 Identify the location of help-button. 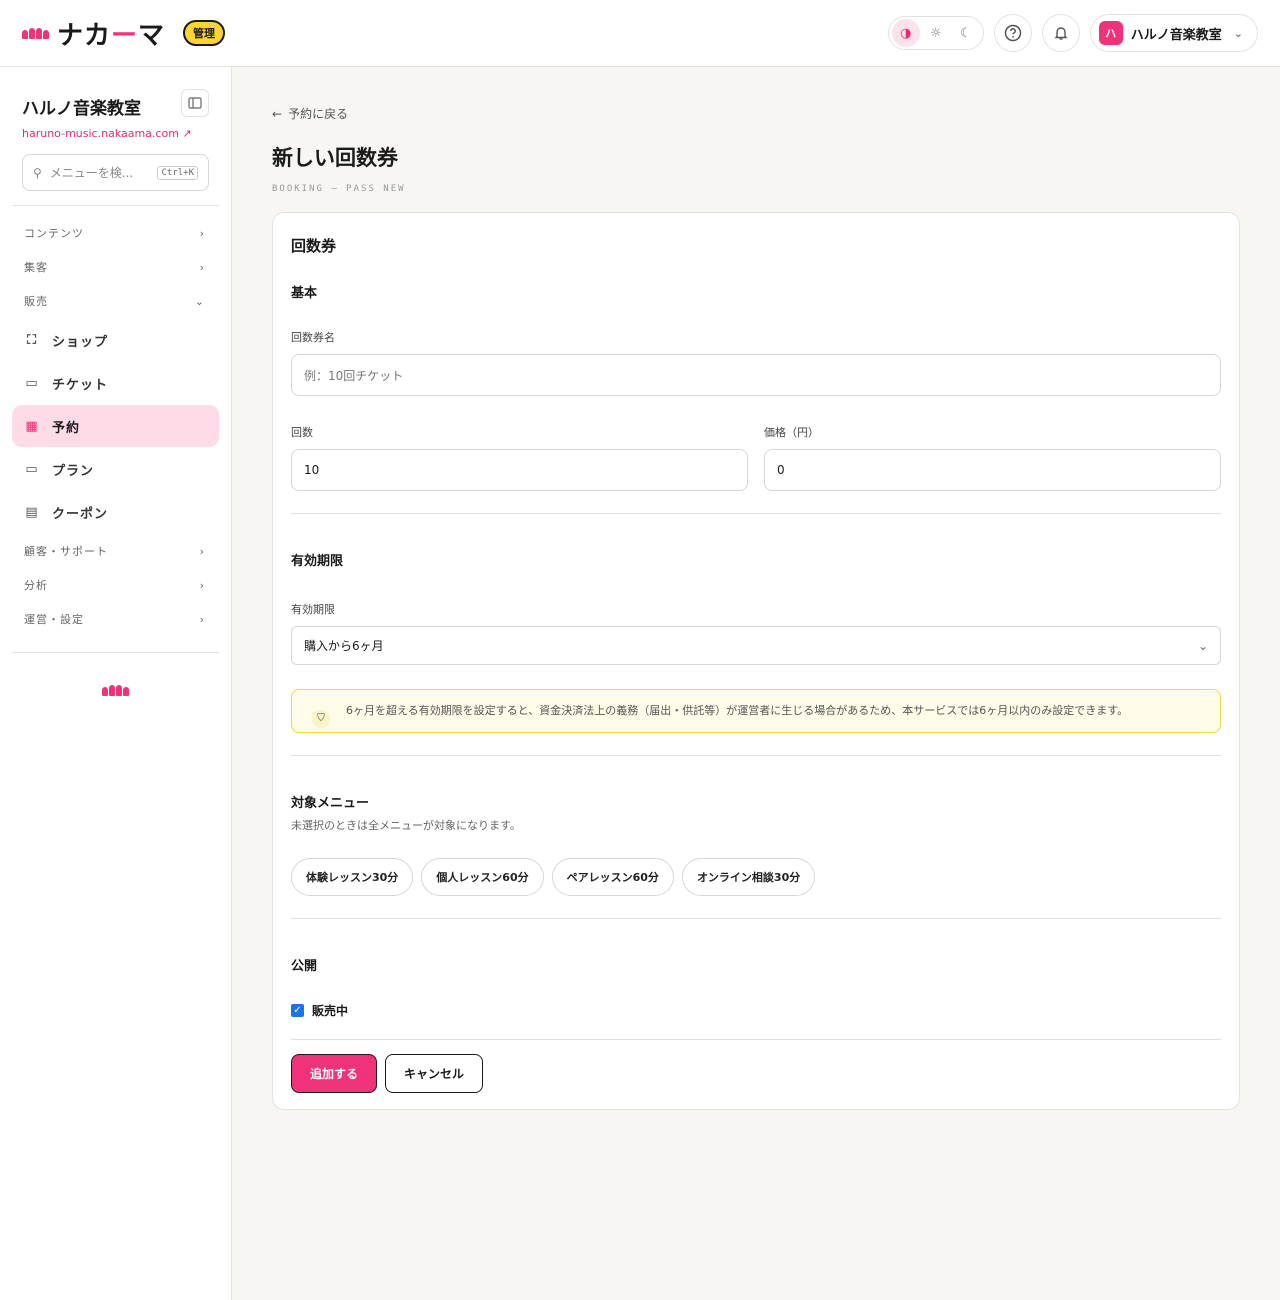
(1012, 33).